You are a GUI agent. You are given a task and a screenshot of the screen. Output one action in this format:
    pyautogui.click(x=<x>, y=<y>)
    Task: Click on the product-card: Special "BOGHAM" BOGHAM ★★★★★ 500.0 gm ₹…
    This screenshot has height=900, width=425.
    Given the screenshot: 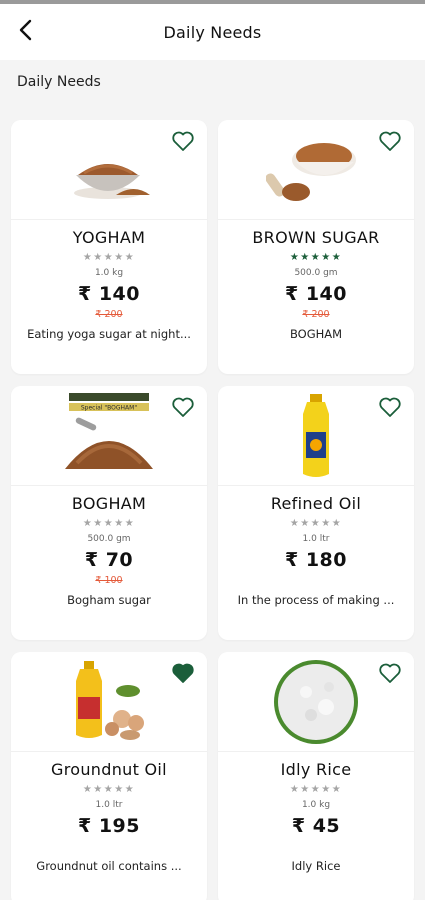 What is the action you would take?
    pyautogui.click(x=109, y=513)
    